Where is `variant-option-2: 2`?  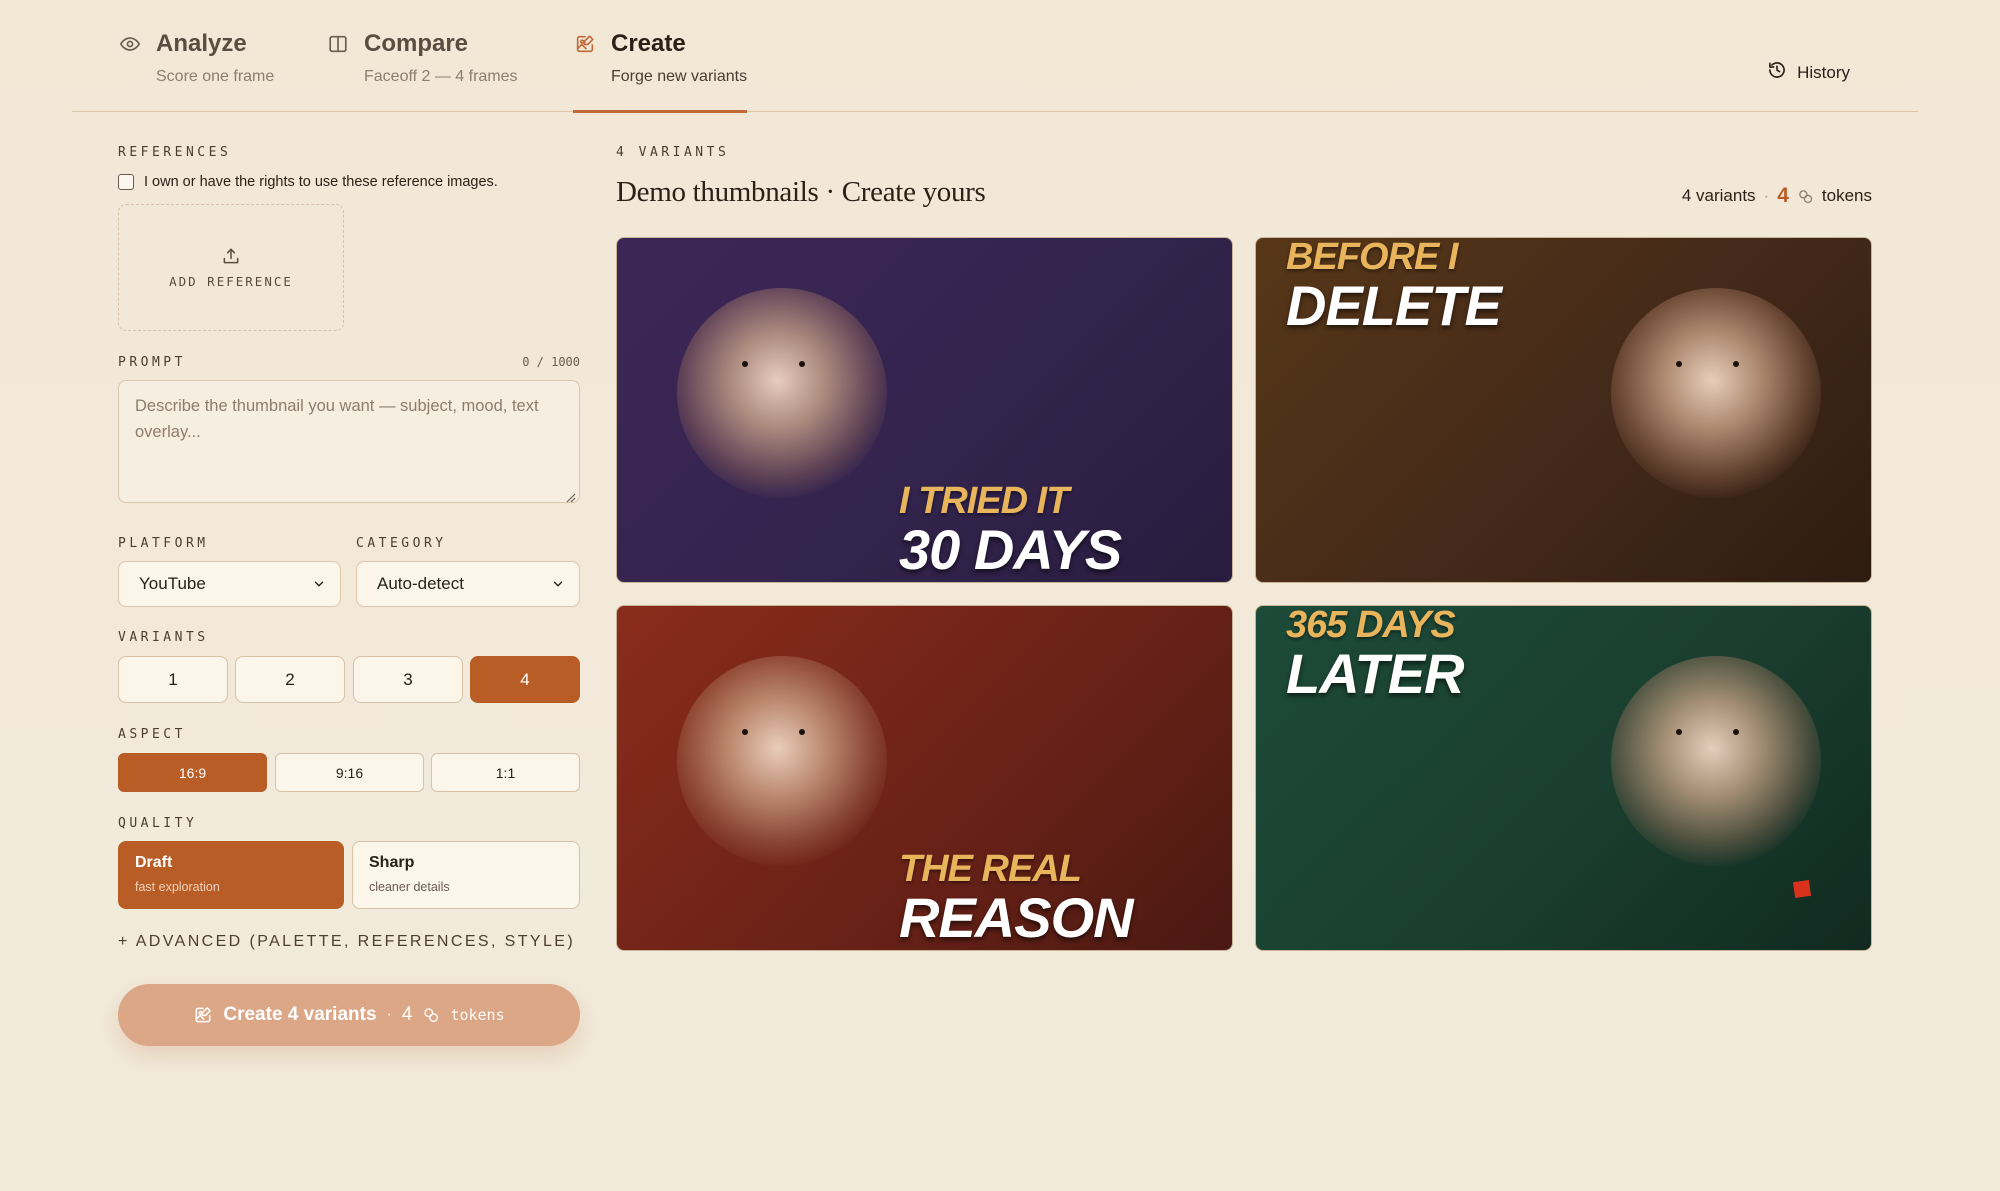 variant-option-2: 2 is located at coordinates (290, 679).